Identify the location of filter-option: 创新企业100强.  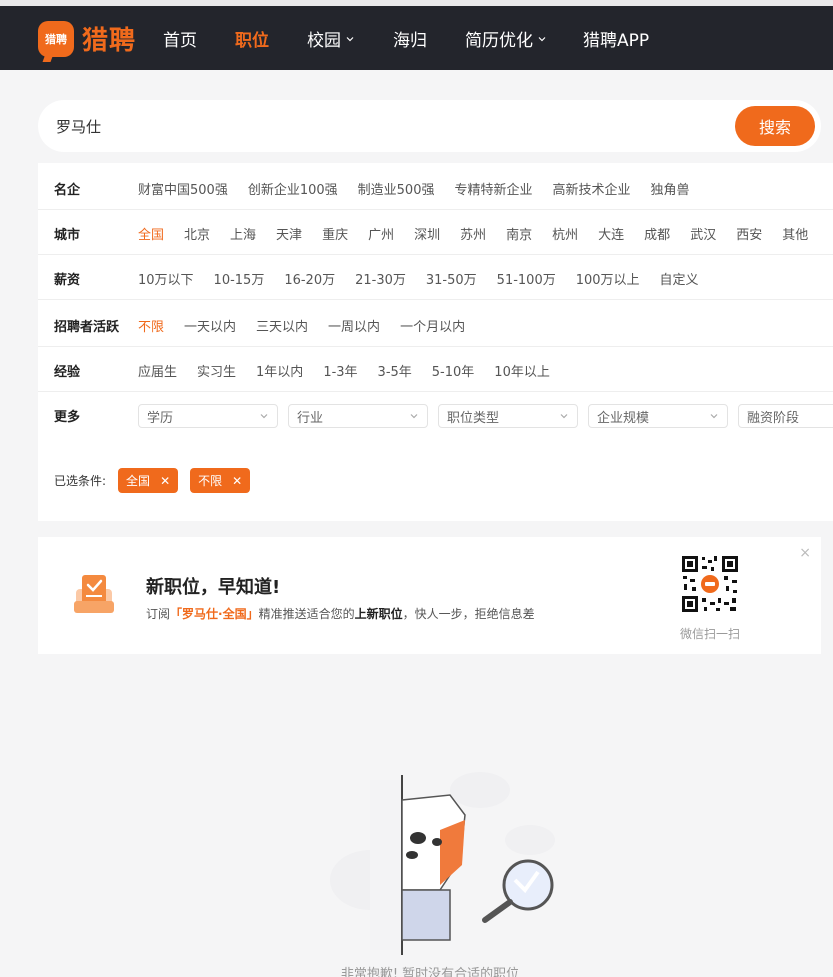
(293, 188).